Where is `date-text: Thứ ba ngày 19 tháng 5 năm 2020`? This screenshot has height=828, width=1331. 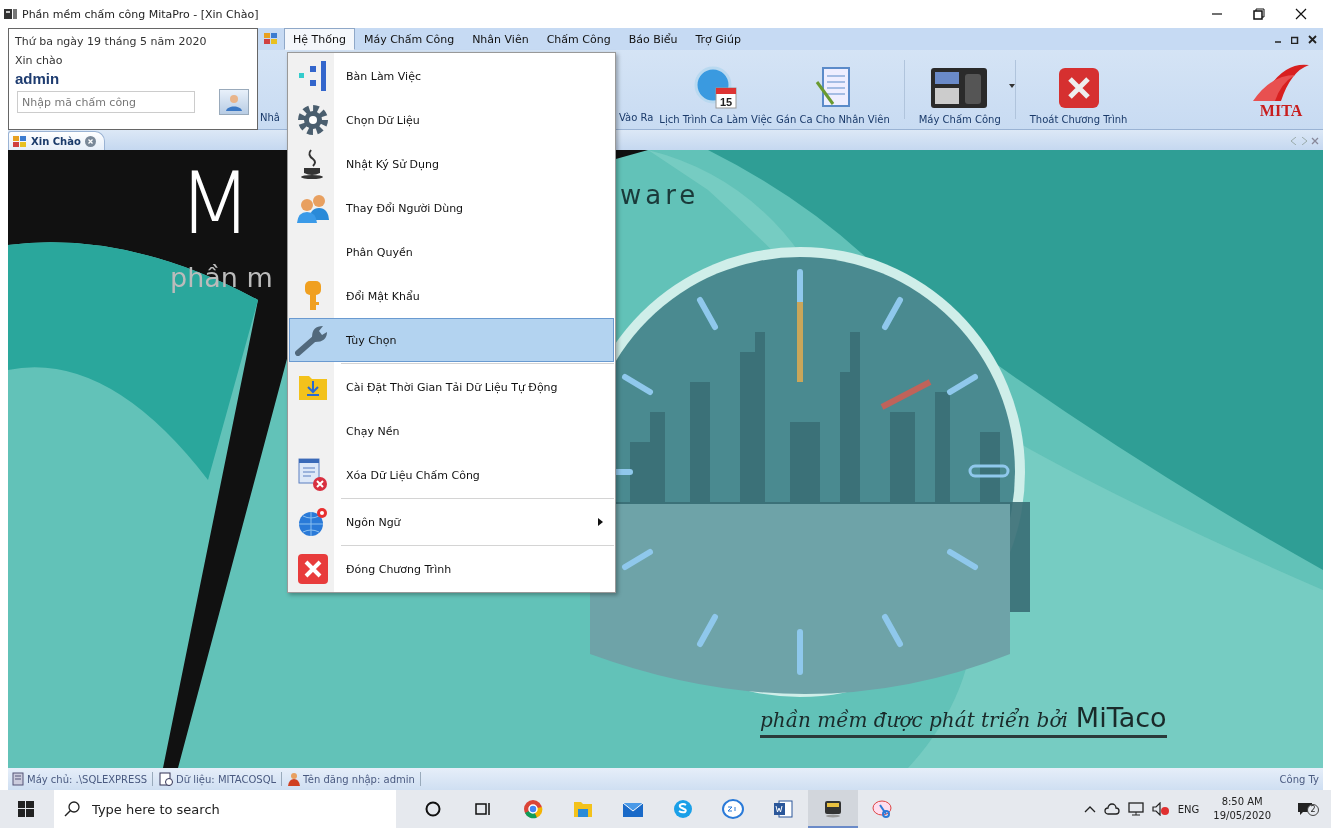 date-text: Thứ ba ngày 19 tháng 5 năm 2020 is located at coordinates (111, 42).